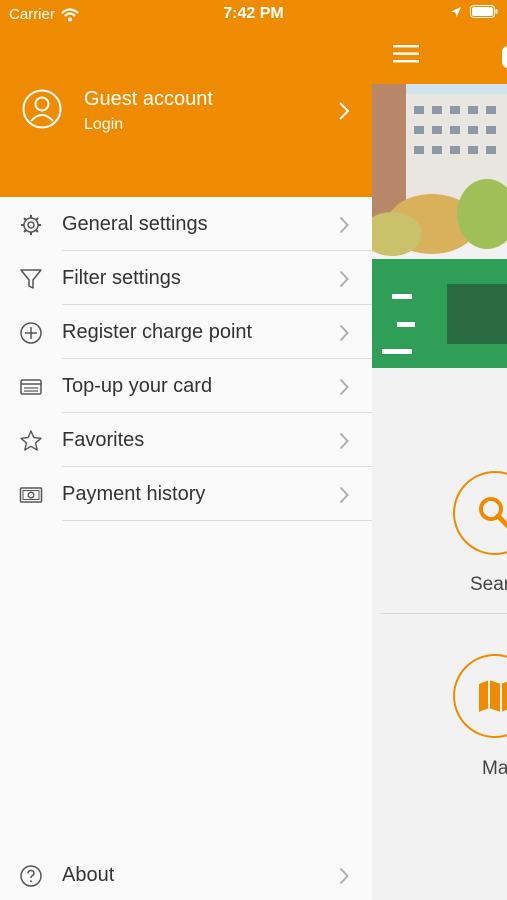  I want to click on status-bar: Carrier 7:42 PM, so click(253, 14).